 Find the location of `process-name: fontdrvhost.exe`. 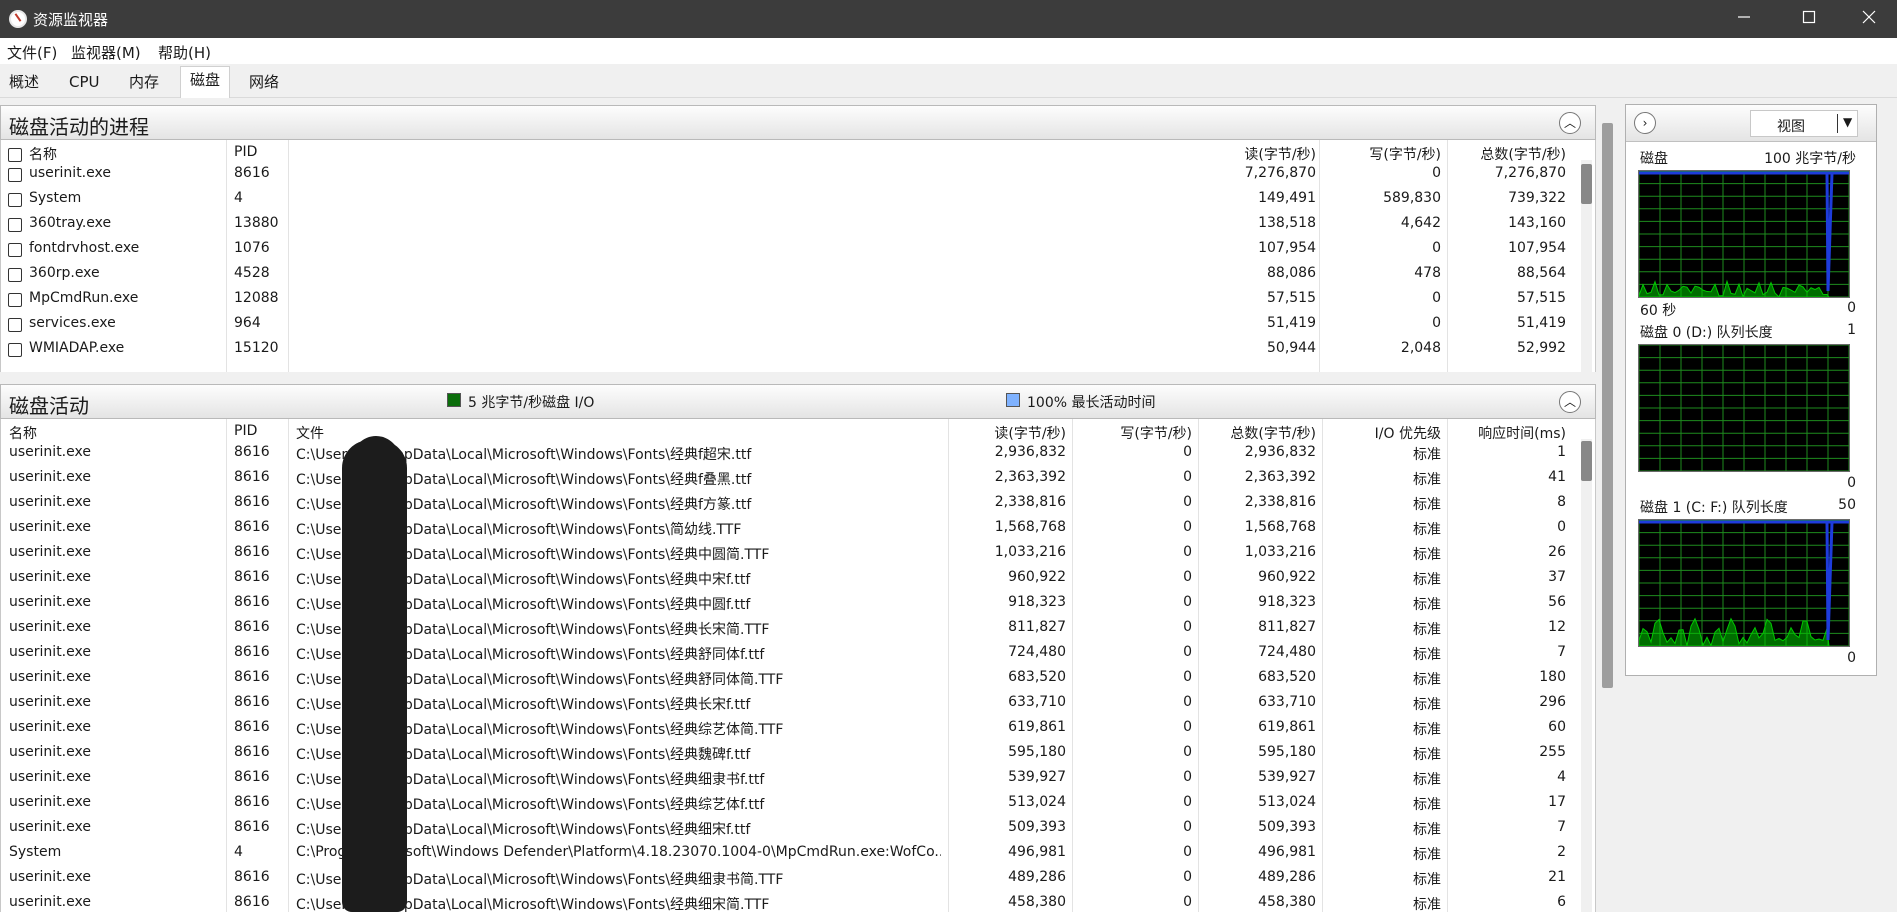

process-name: fontdrvhost.exe is located at coordinates (84, 248).